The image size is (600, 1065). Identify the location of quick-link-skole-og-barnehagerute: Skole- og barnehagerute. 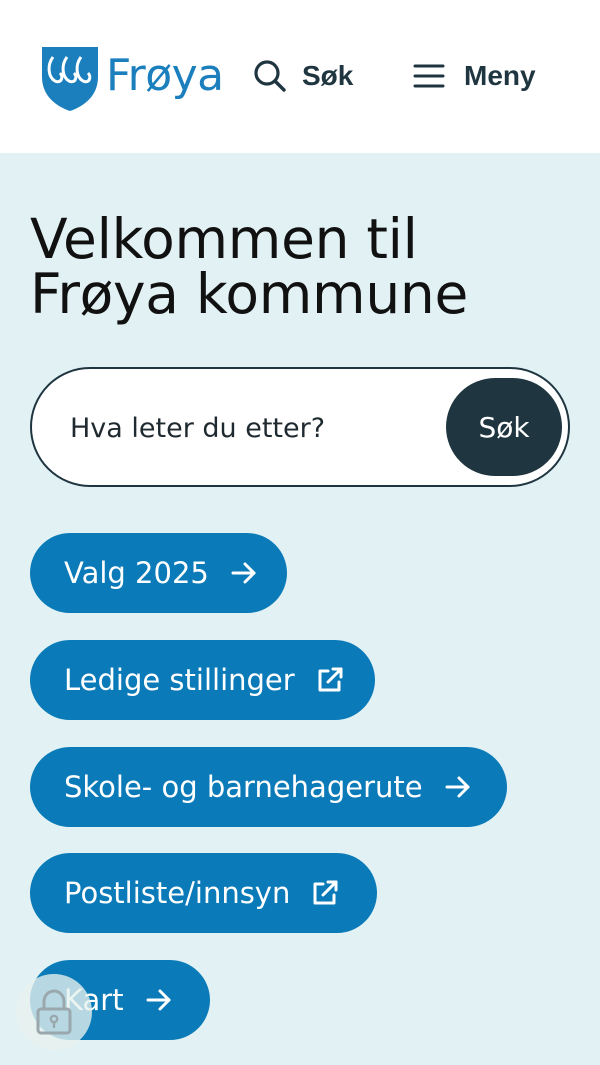
(268, 787).